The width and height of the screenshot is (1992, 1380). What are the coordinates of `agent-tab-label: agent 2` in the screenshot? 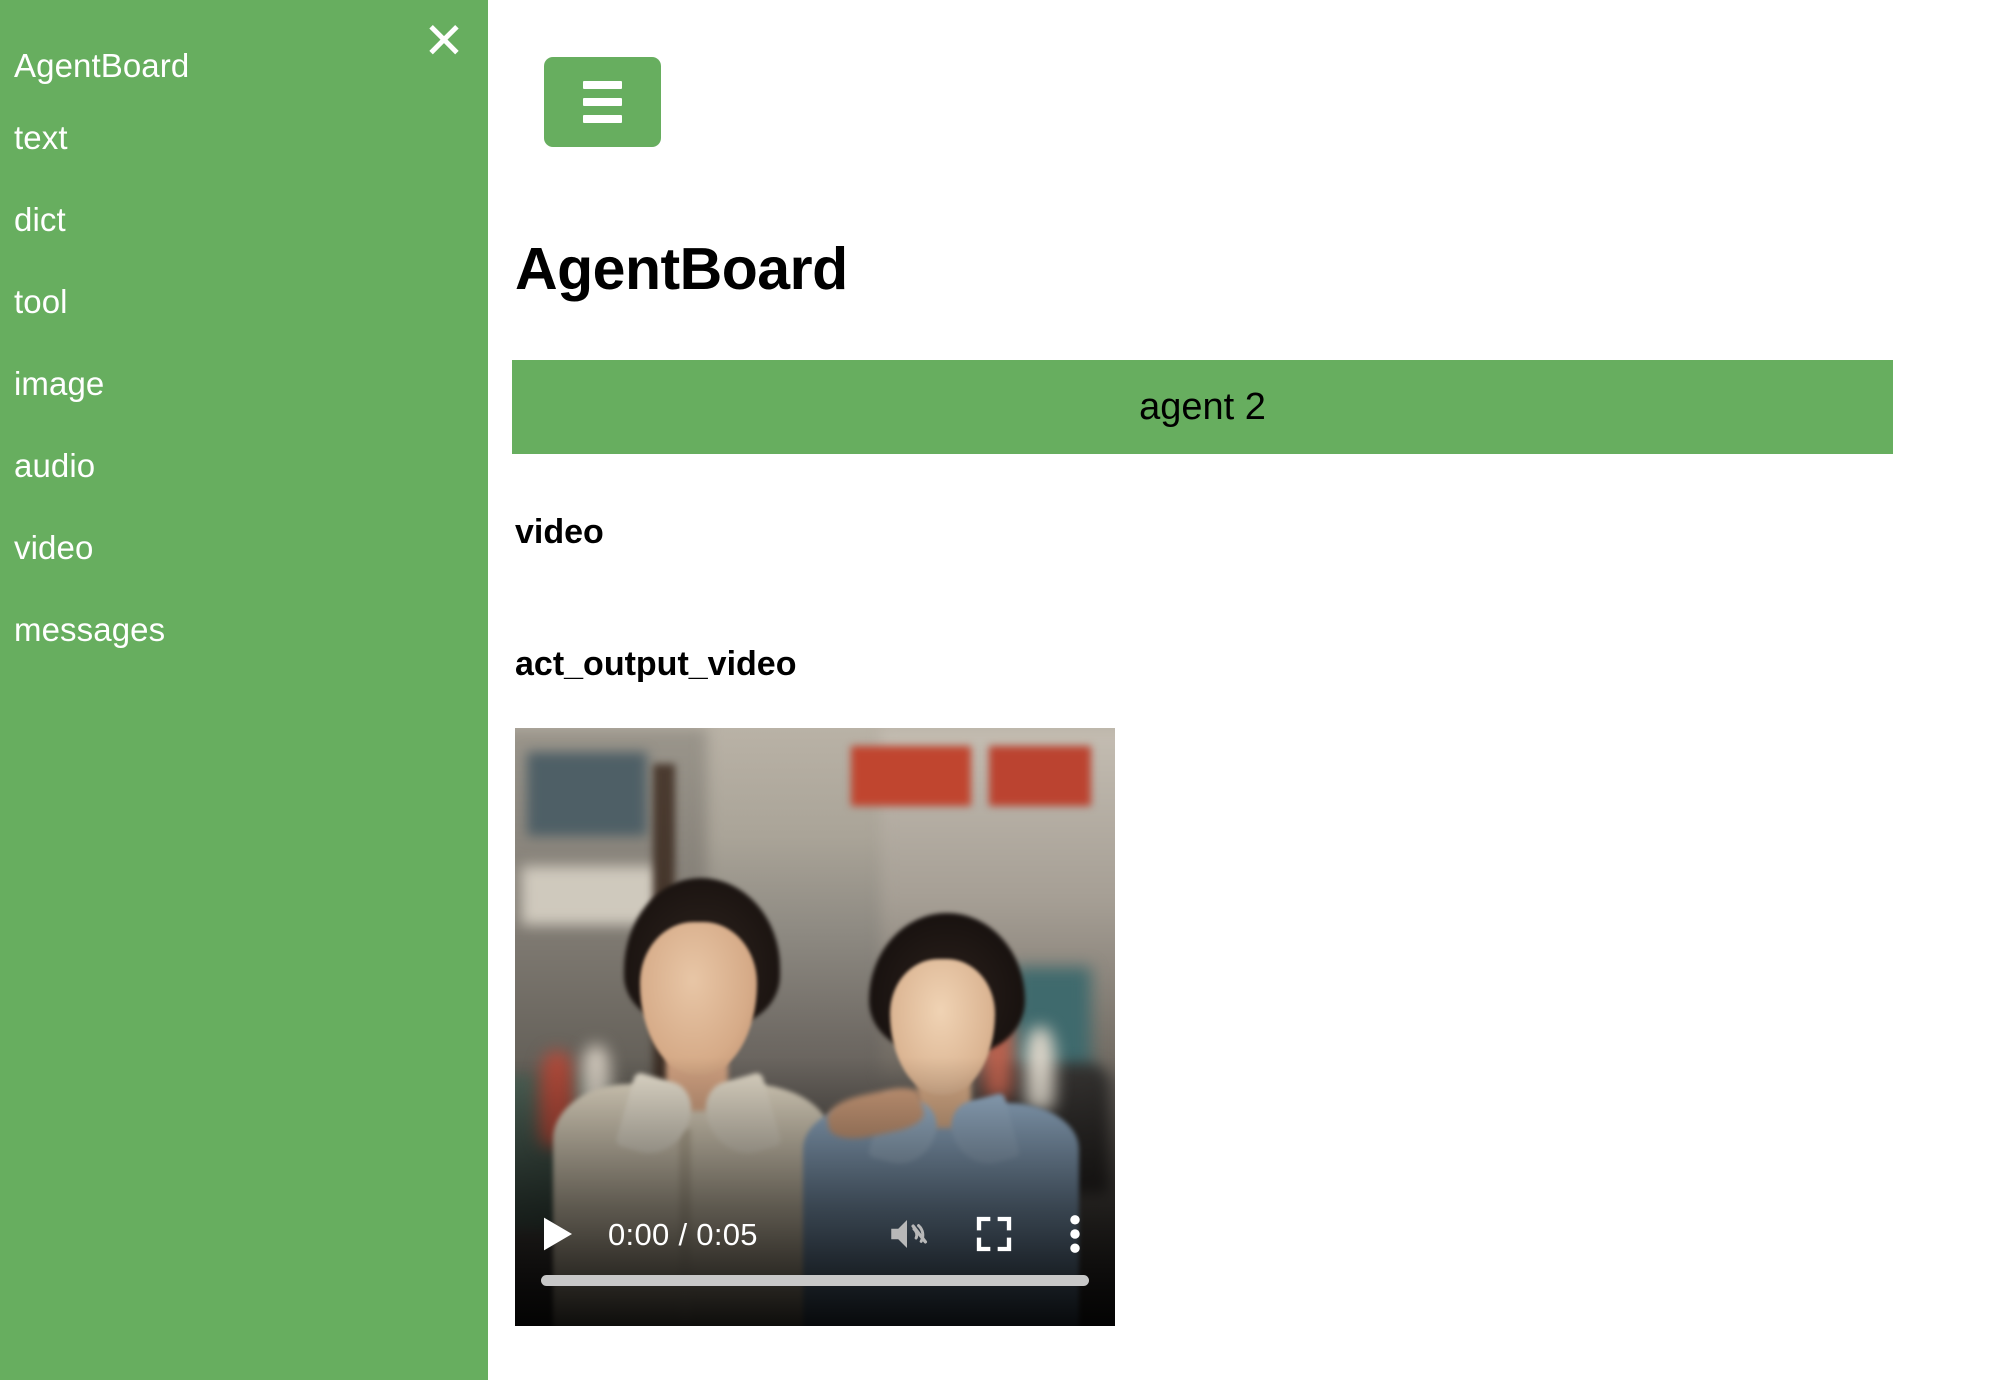 It's located at (1202, 407).